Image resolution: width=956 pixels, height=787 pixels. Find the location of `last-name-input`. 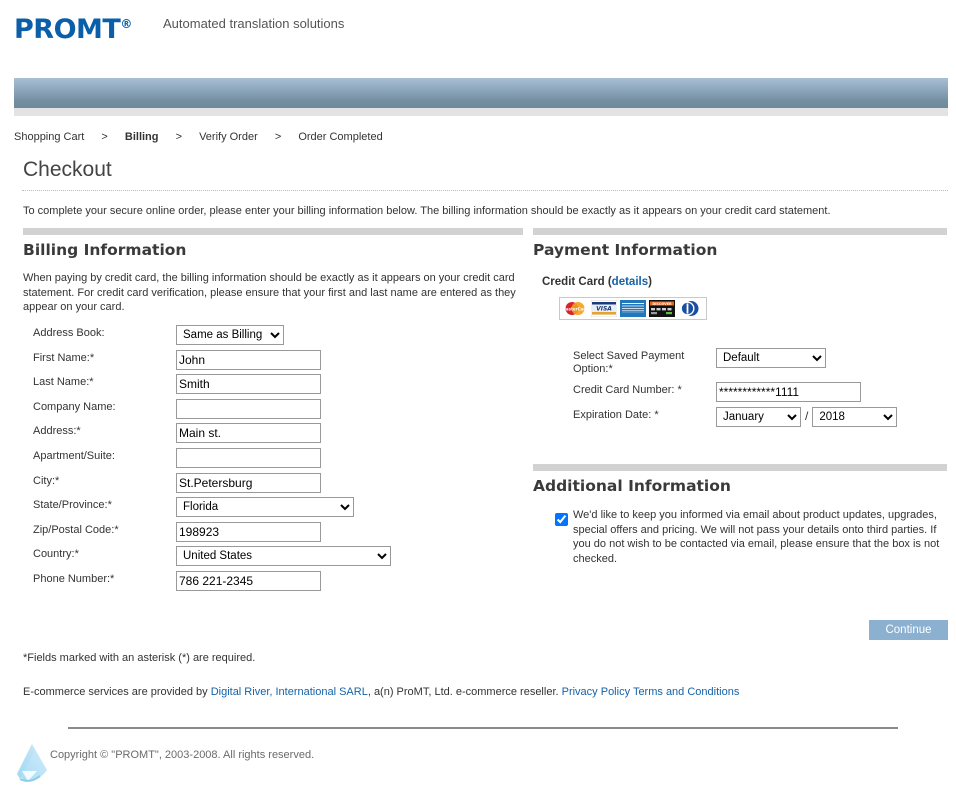

last-name-input is located at coordinates (248, 384).